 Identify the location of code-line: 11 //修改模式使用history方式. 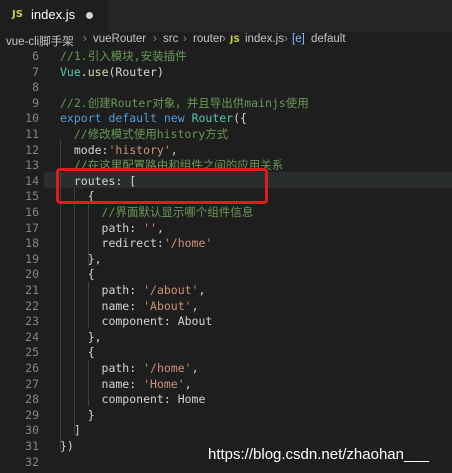
(226, 134).